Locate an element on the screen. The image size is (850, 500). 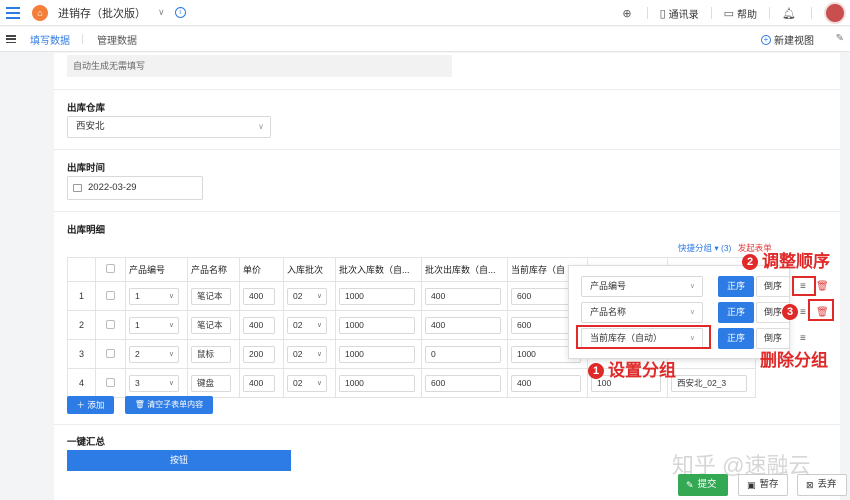
discard-icon: ⊠ is located at coordinates (810, 485).